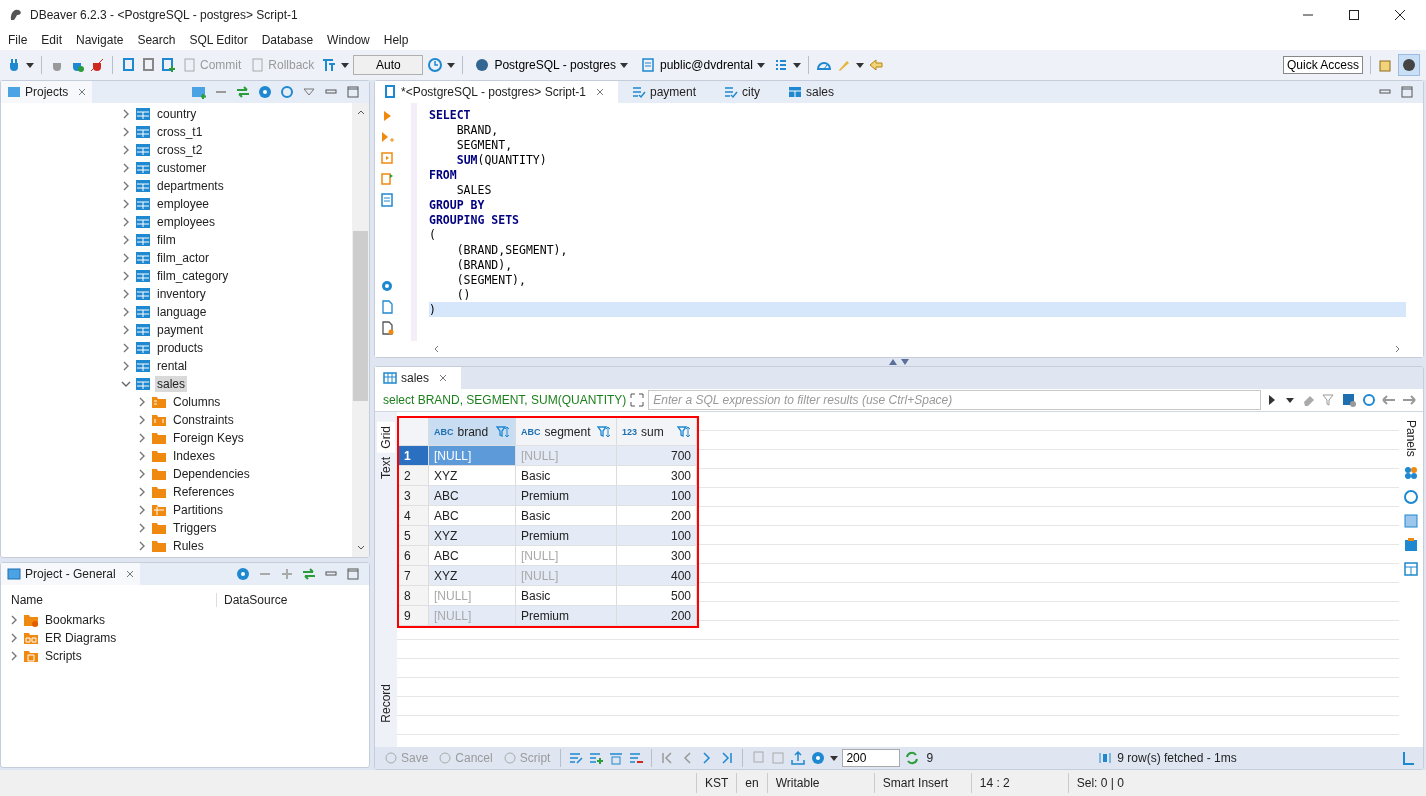 This screenshot has height=796, width=1426. I want to click on tree-item: ER Diagrams, so click(81, 638).